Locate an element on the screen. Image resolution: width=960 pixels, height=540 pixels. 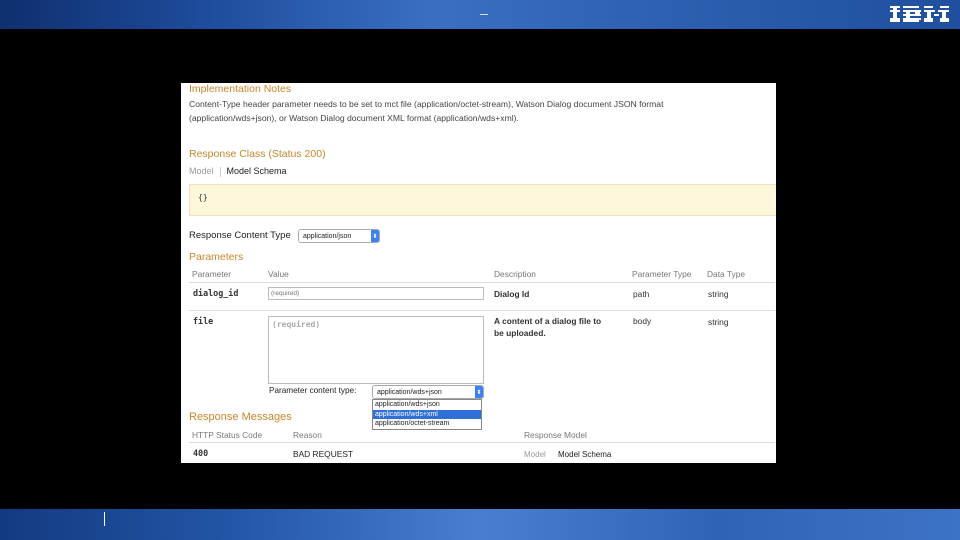
param-content-type-select: application/wds+json ⬍ is located at coordinates (428, 392).